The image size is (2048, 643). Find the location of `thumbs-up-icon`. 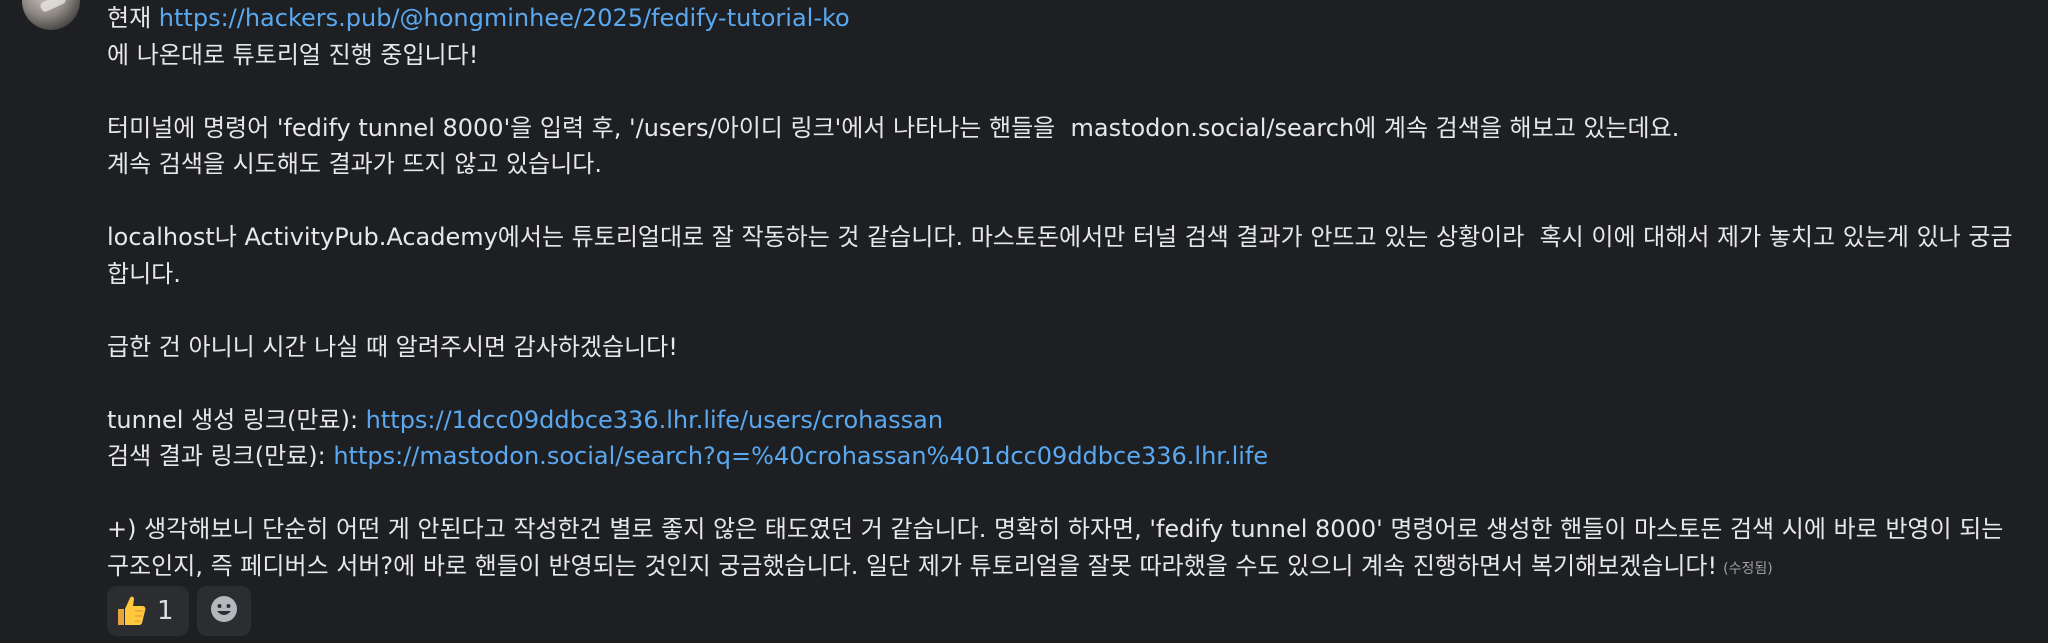

thumbs-up-icon is located at coordinates (131, 611).